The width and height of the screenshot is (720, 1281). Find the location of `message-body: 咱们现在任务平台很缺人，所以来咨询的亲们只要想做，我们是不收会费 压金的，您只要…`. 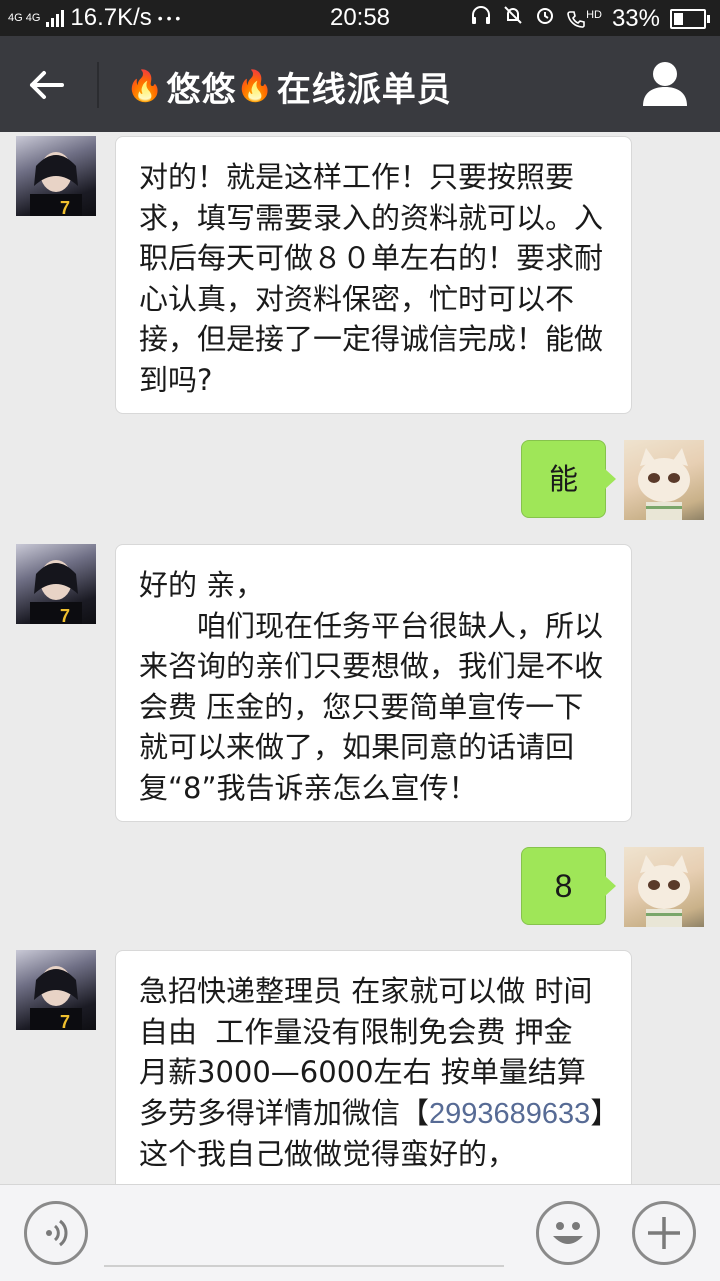

message-body: 咱们现在任务平台很缺人，所以来咨询的亲们只要想做，我们是不收会费 压金的，您只要… is located at coordinates (371, 706).